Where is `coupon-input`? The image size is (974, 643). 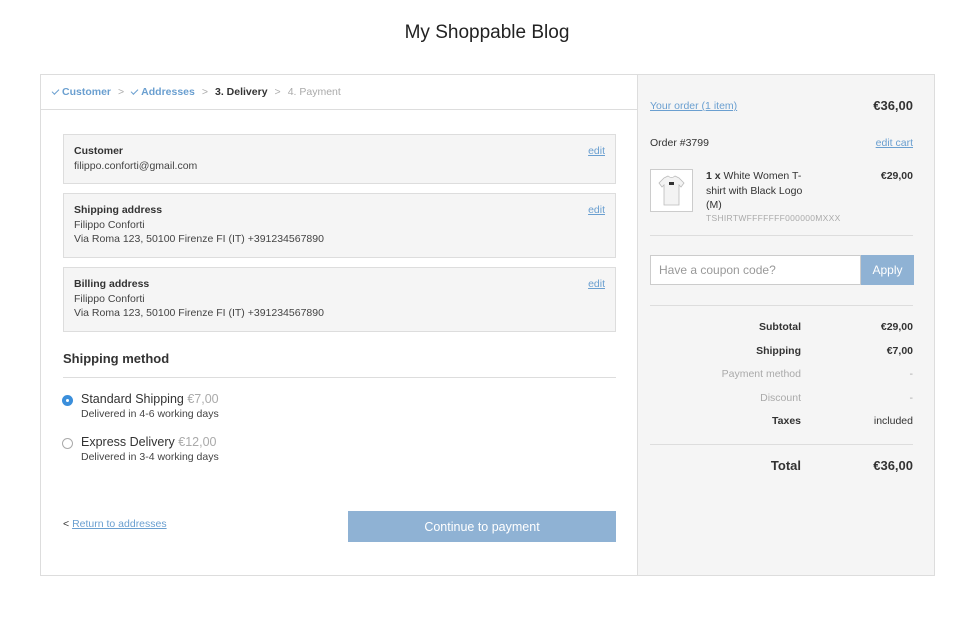 coupon-input is located at coordinates (755, 270).